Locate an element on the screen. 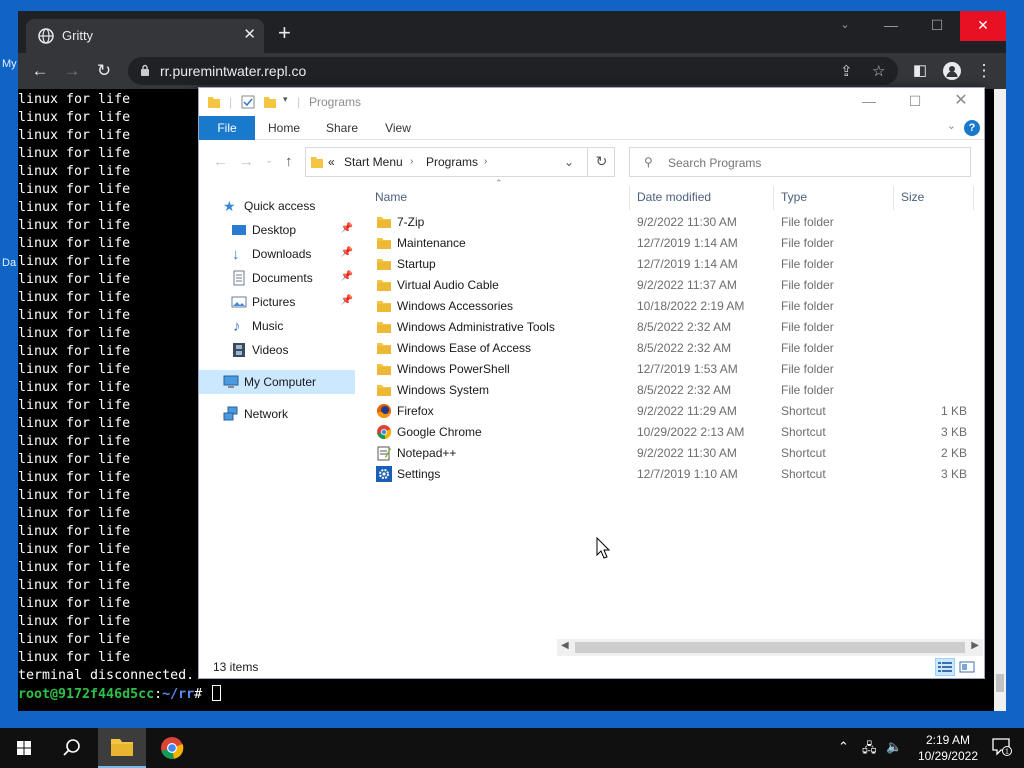 This screenshot has height=768, width=1024. file-row: Firefox 9/2/2022 11:29 AM Shortcut 1 KB is located at coordinates (673, 411).